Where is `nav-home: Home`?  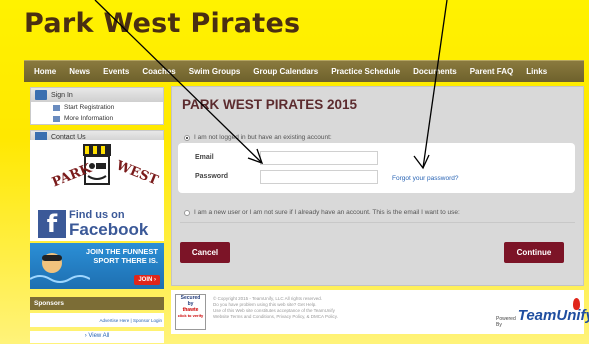 nav-home: Home is located at coordinates (45, 71).